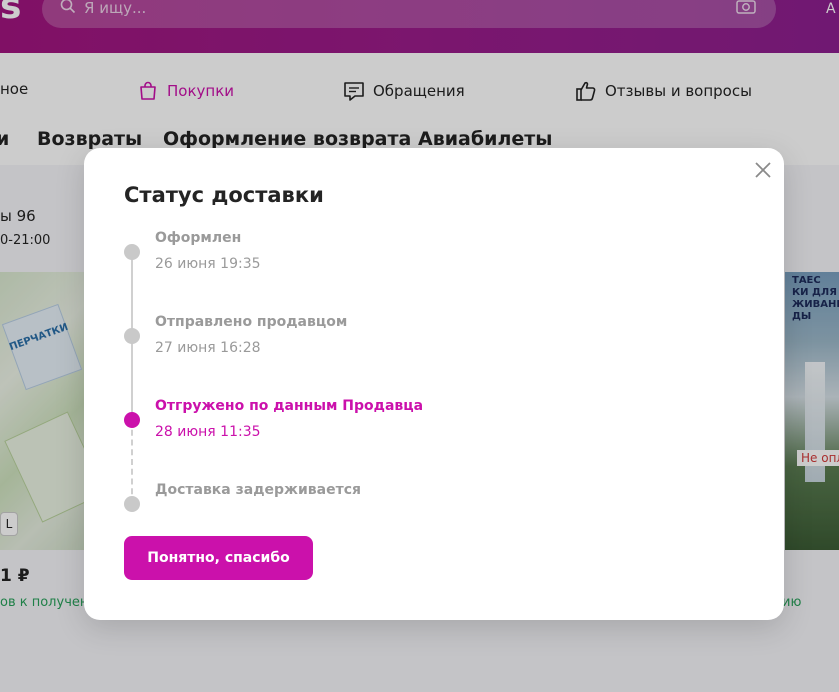 Image resolution: width=839 pixels, height=692 pixels. Describe the element at coordinates (258, 490) in the screenshot. I see `step-title: Доставка задерживается` at that location.